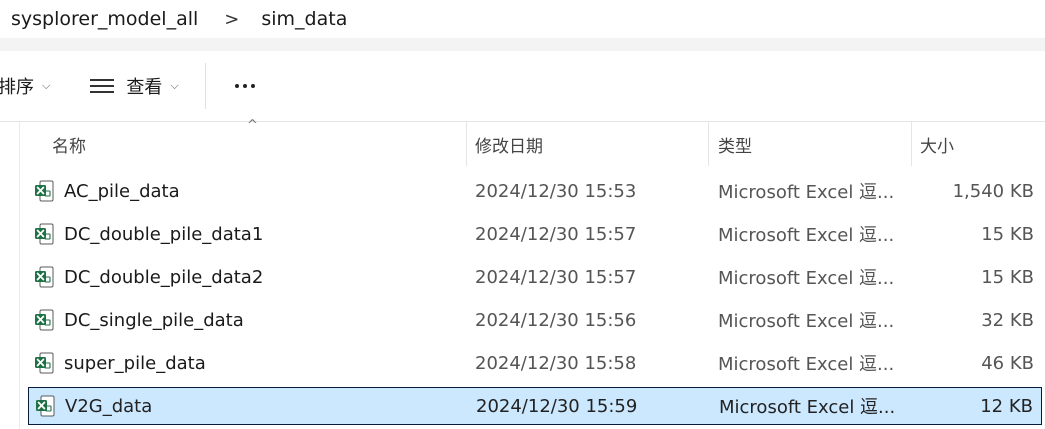 The image size is (1045, 429). I want to click on file-size: 46 KB, so click(1007, 363).